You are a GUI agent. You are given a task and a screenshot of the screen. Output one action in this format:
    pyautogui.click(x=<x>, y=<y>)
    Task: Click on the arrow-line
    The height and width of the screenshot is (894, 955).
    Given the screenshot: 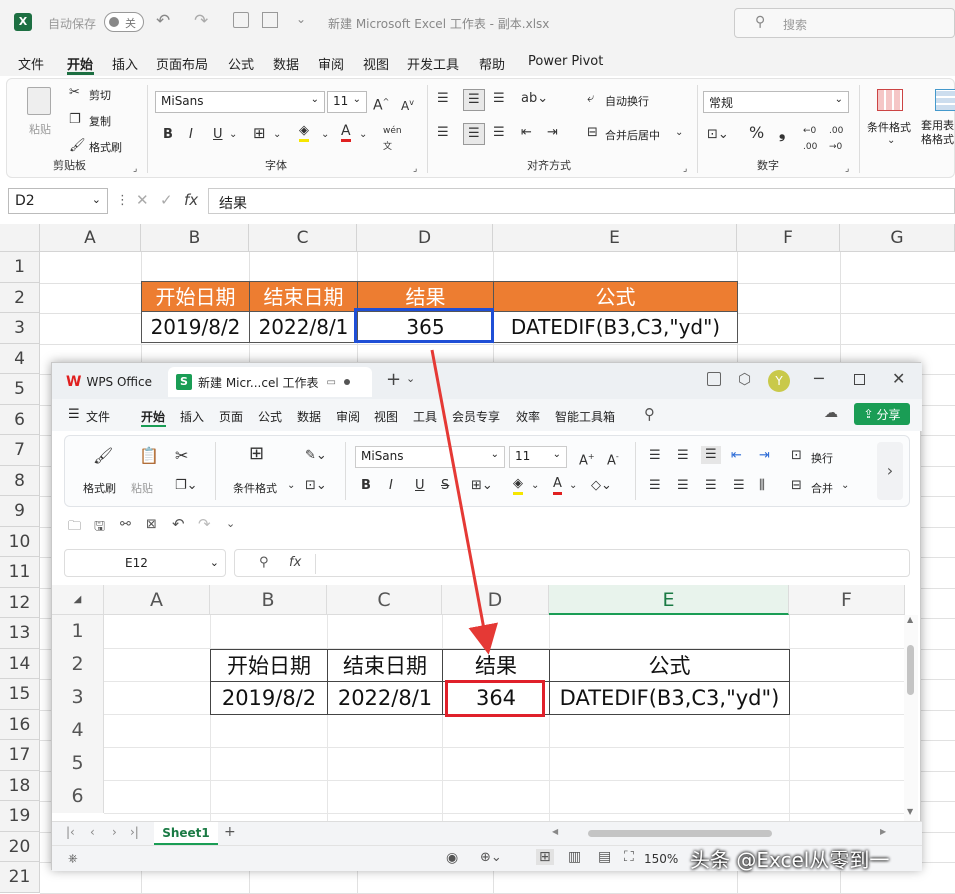 What is the action you would take?
    pyautogui.click(x=464, y=502)
    